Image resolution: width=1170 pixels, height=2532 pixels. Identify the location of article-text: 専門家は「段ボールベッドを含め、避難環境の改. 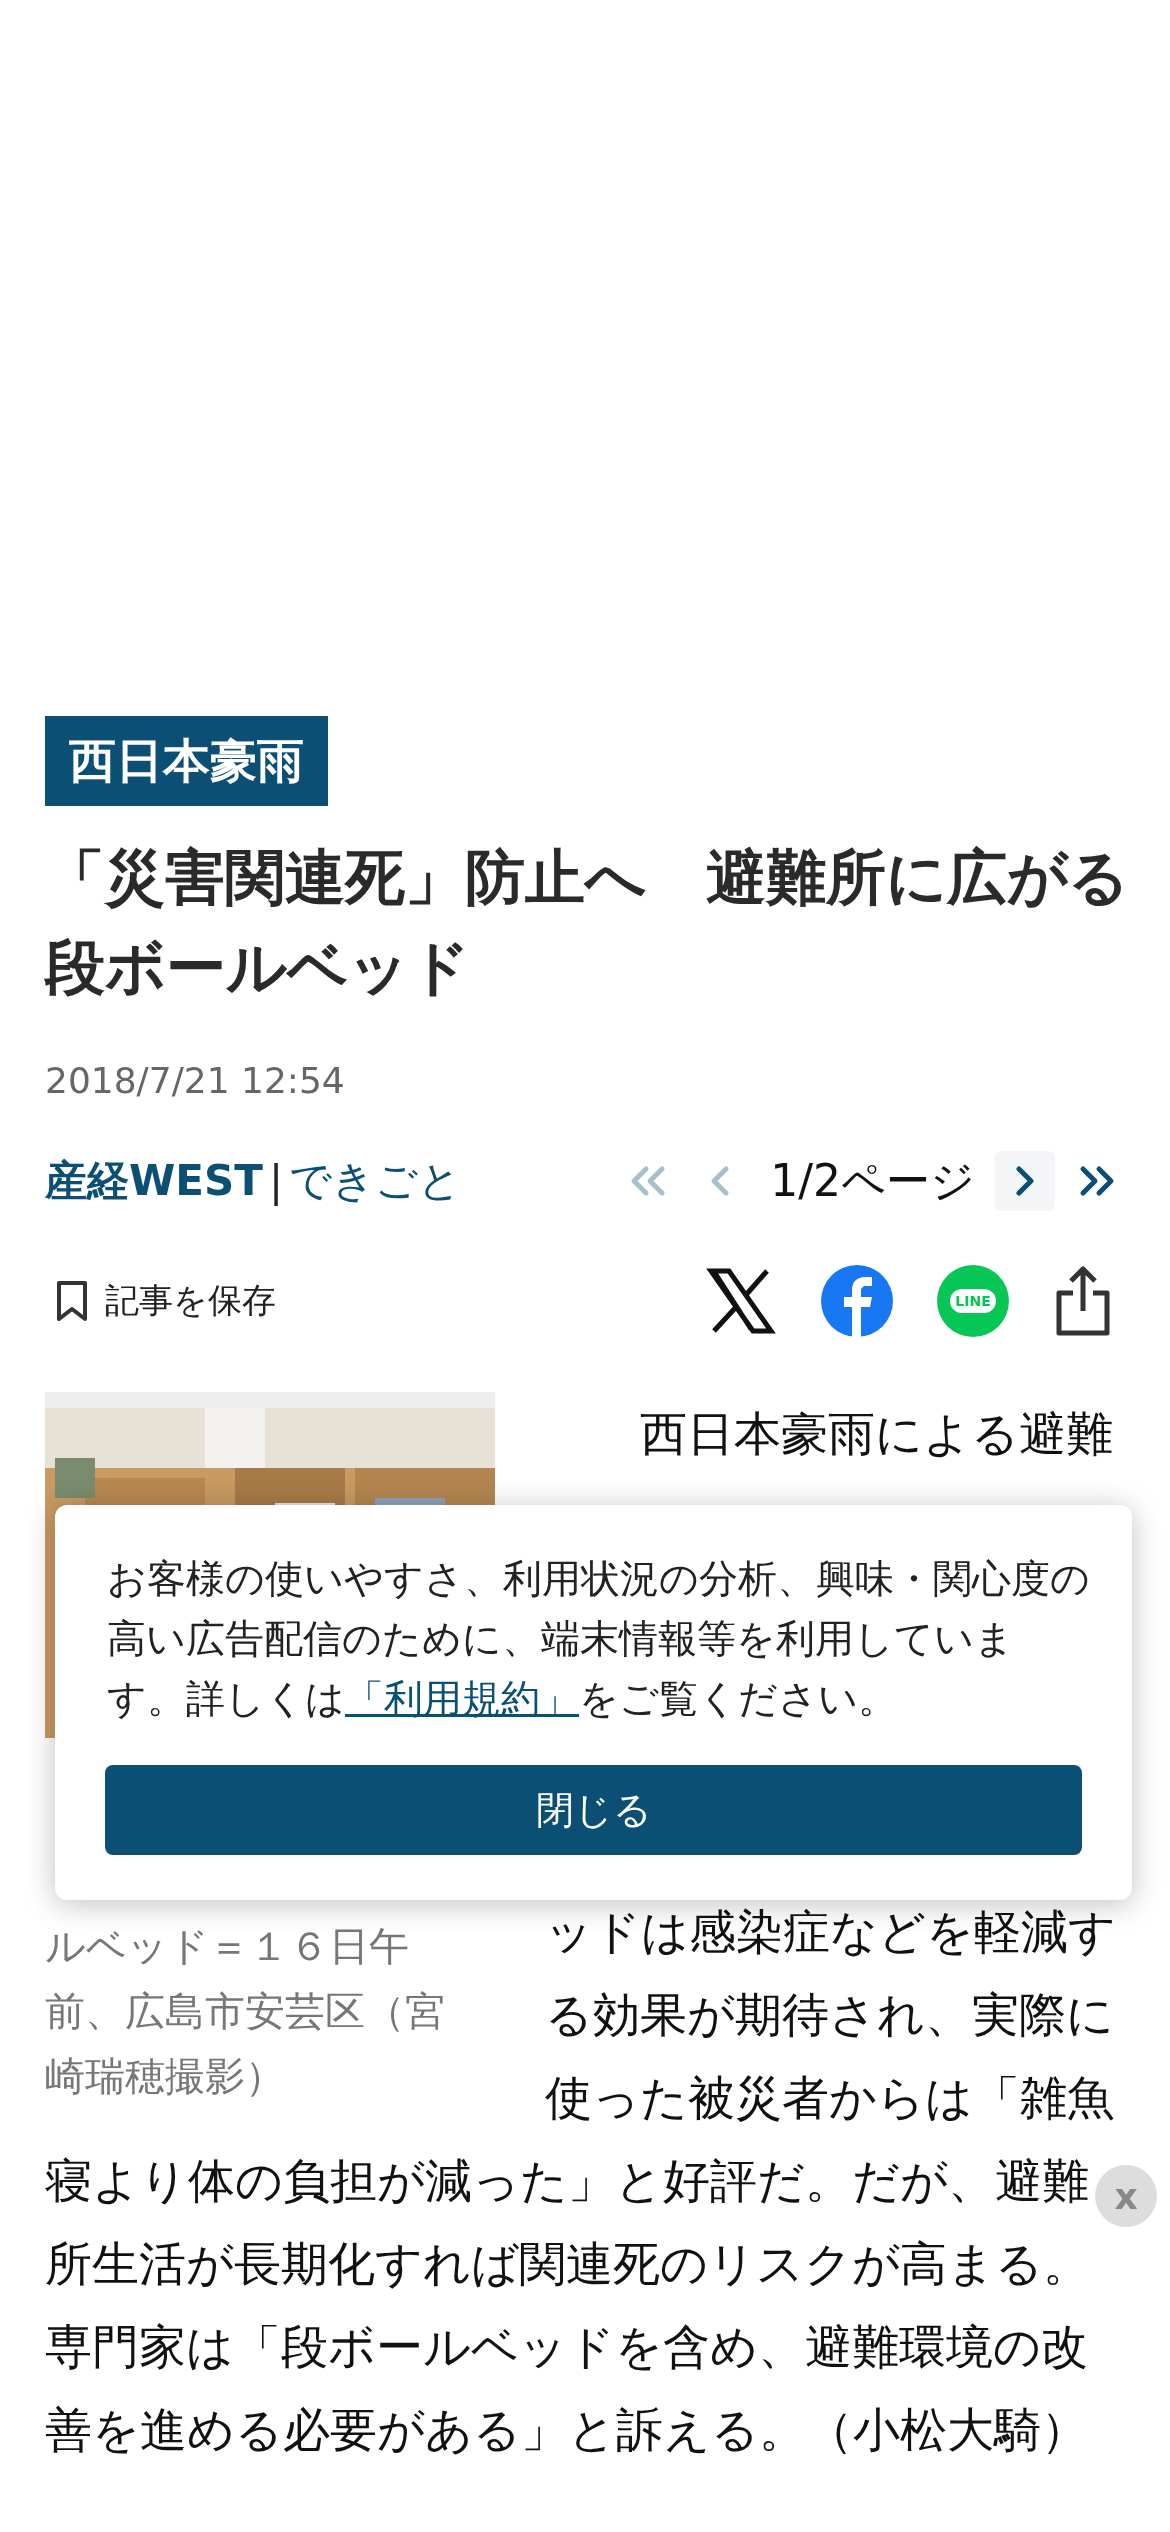
(567, 2347).